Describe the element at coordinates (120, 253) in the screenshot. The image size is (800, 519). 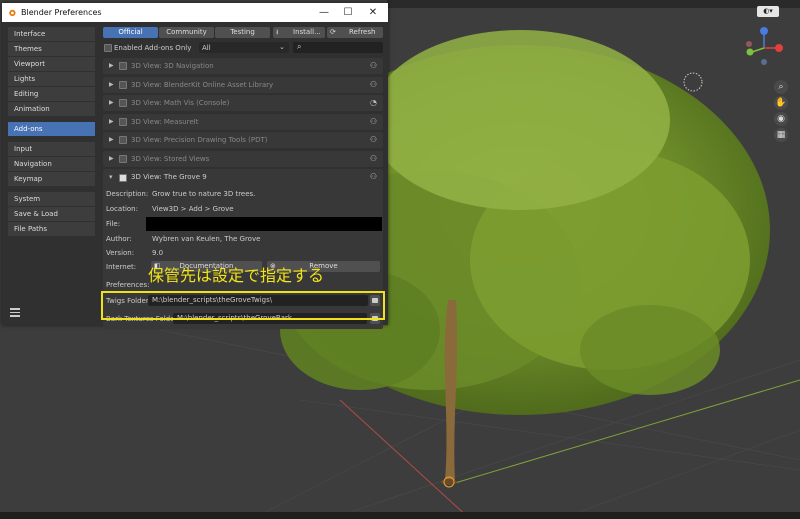
I see `version-label: Version:` at that location.